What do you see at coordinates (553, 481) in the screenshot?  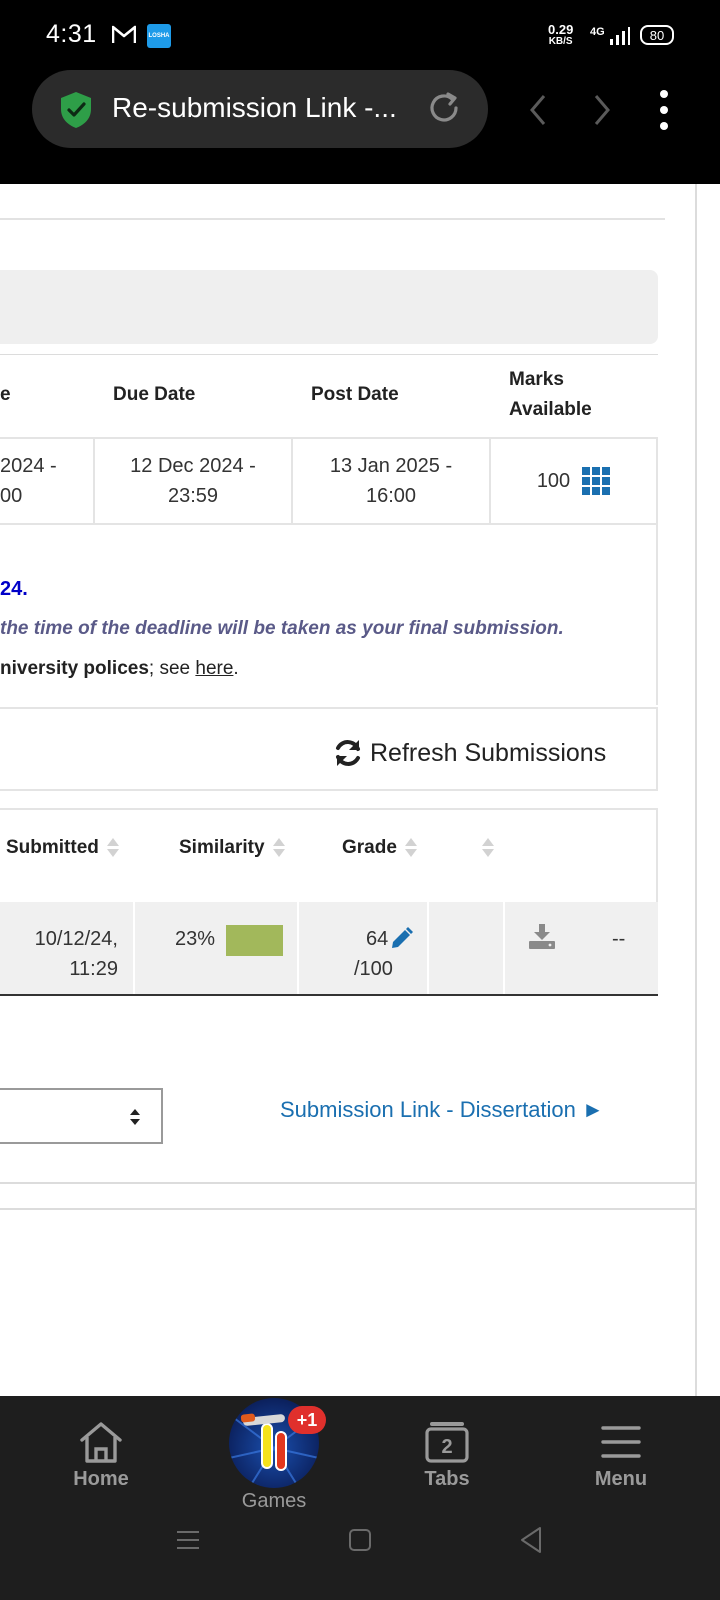 I see `marks-value: 100` at bounding box center [553, 481].